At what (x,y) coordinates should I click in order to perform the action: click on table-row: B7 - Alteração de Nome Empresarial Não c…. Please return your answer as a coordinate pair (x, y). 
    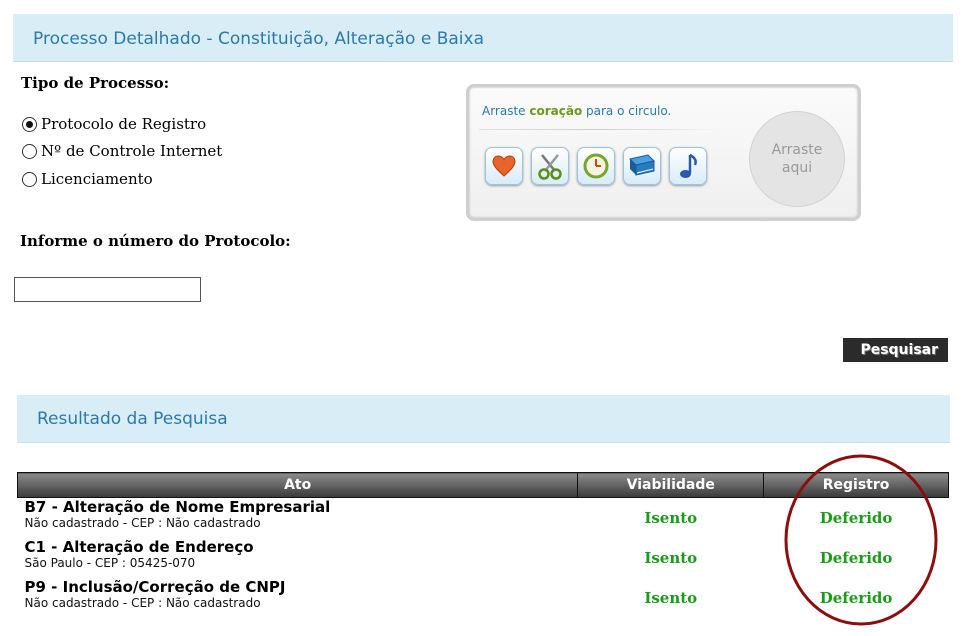
    Looking at the image, I should click on (483, 518).